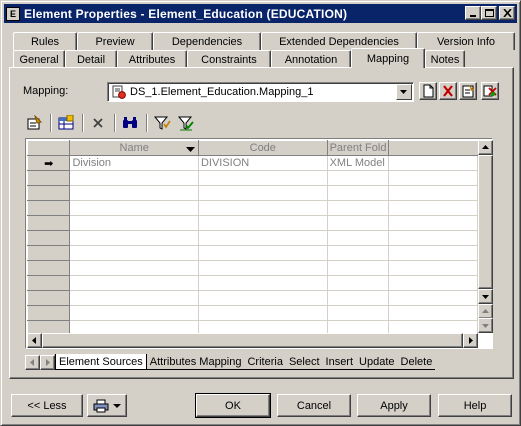 This screenshot has width=521, height=426. Describe the element at coordinates (358, 148) in the screenshot. I see `column-header-parent: Parent Fold` at that location.